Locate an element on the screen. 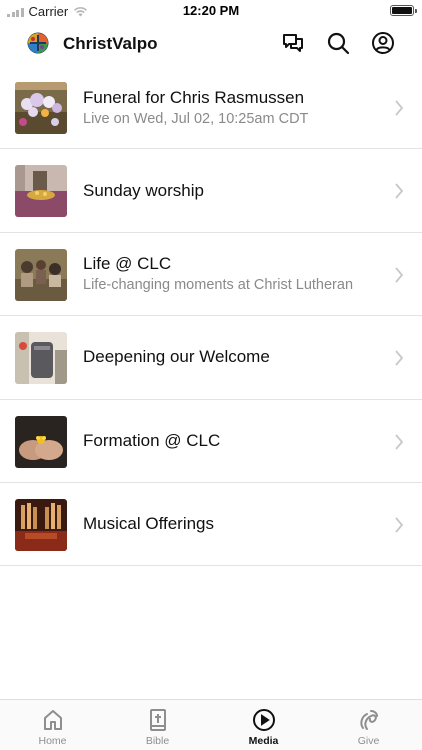 Image resolution: width=422 pixels, height=750 pixels. app-title: ChristValpo is located at coordinates (110, 43).